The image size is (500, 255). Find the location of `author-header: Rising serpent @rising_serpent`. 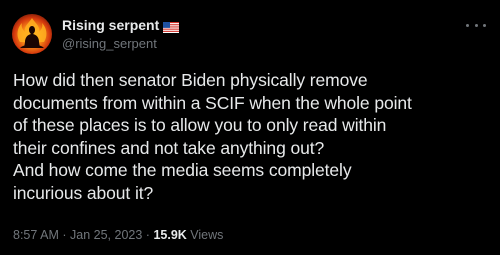

author-header: Rising serpent @rising_serpent is located at coordinates (121, 33).